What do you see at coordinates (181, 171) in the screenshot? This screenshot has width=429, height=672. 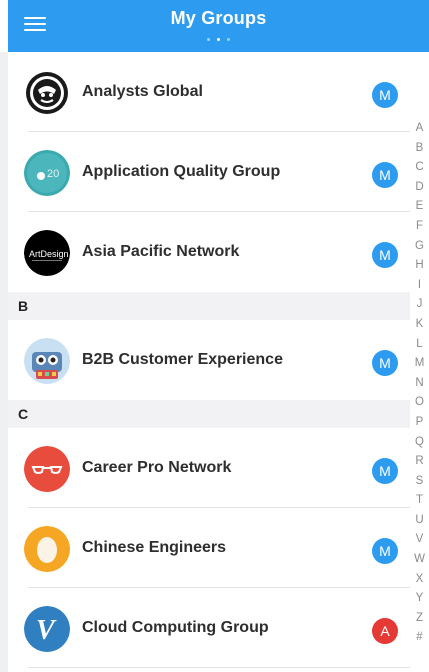 I see `group-name: Application Quality Group` at bounding box center [181, 171].